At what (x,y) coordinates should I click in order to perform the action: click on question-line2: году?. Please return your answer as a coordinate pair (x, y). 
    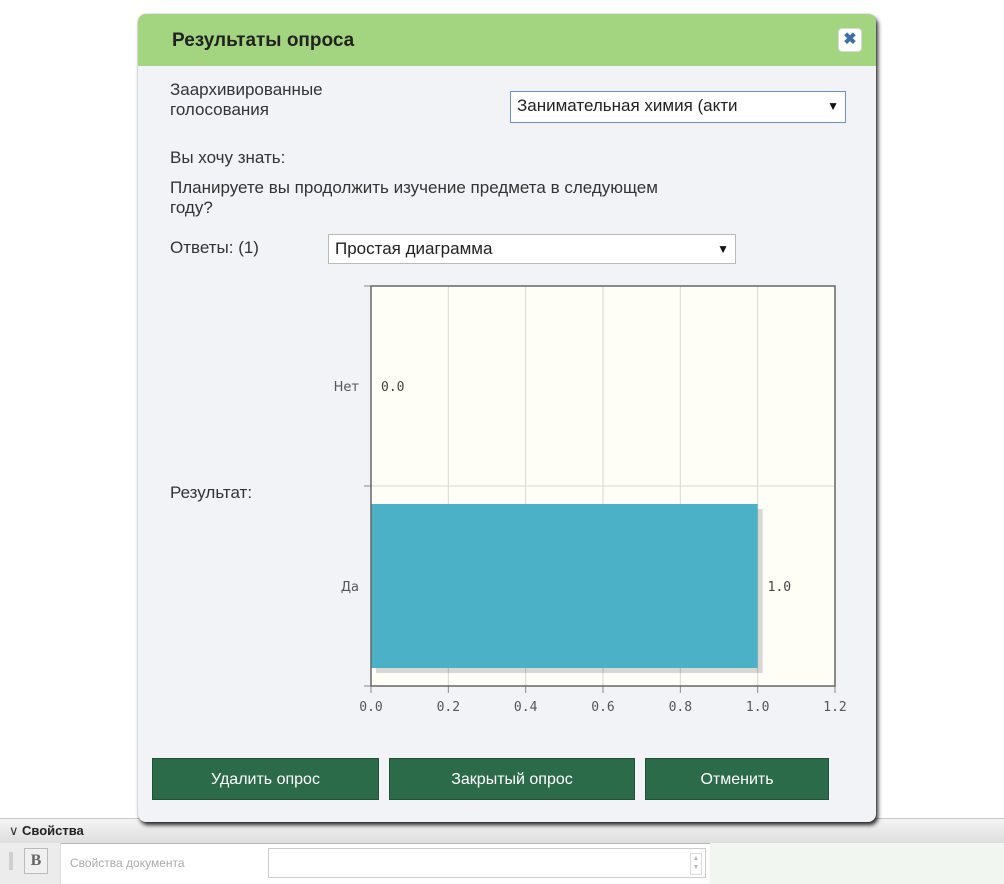
    Looking at the image, I should click on (191, 207).